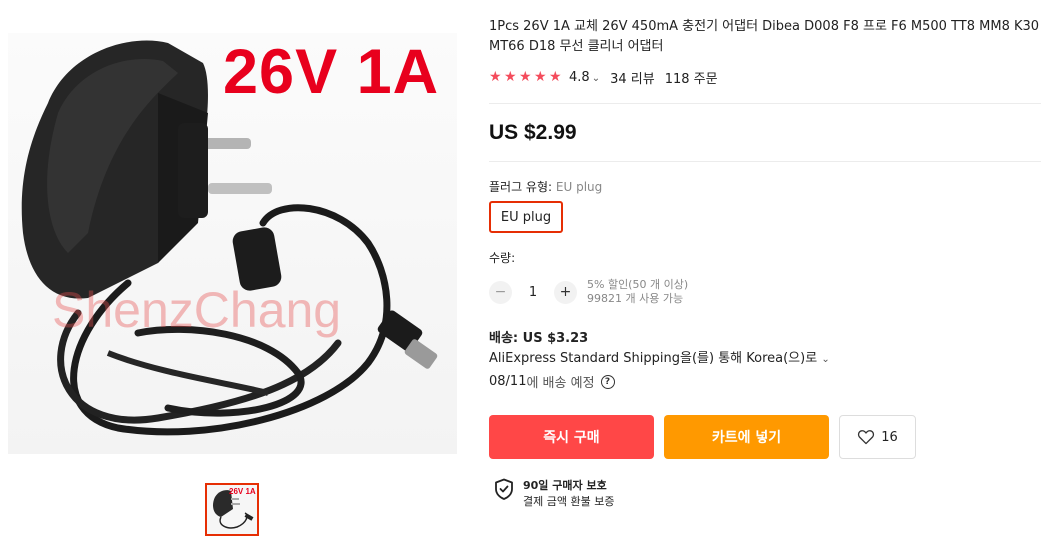 The image size is (1046, 544). Describe the element at coordinates (635, 298) in the screenshot. I see `stock-available-text: 99821 개 사용 가능` at that location.